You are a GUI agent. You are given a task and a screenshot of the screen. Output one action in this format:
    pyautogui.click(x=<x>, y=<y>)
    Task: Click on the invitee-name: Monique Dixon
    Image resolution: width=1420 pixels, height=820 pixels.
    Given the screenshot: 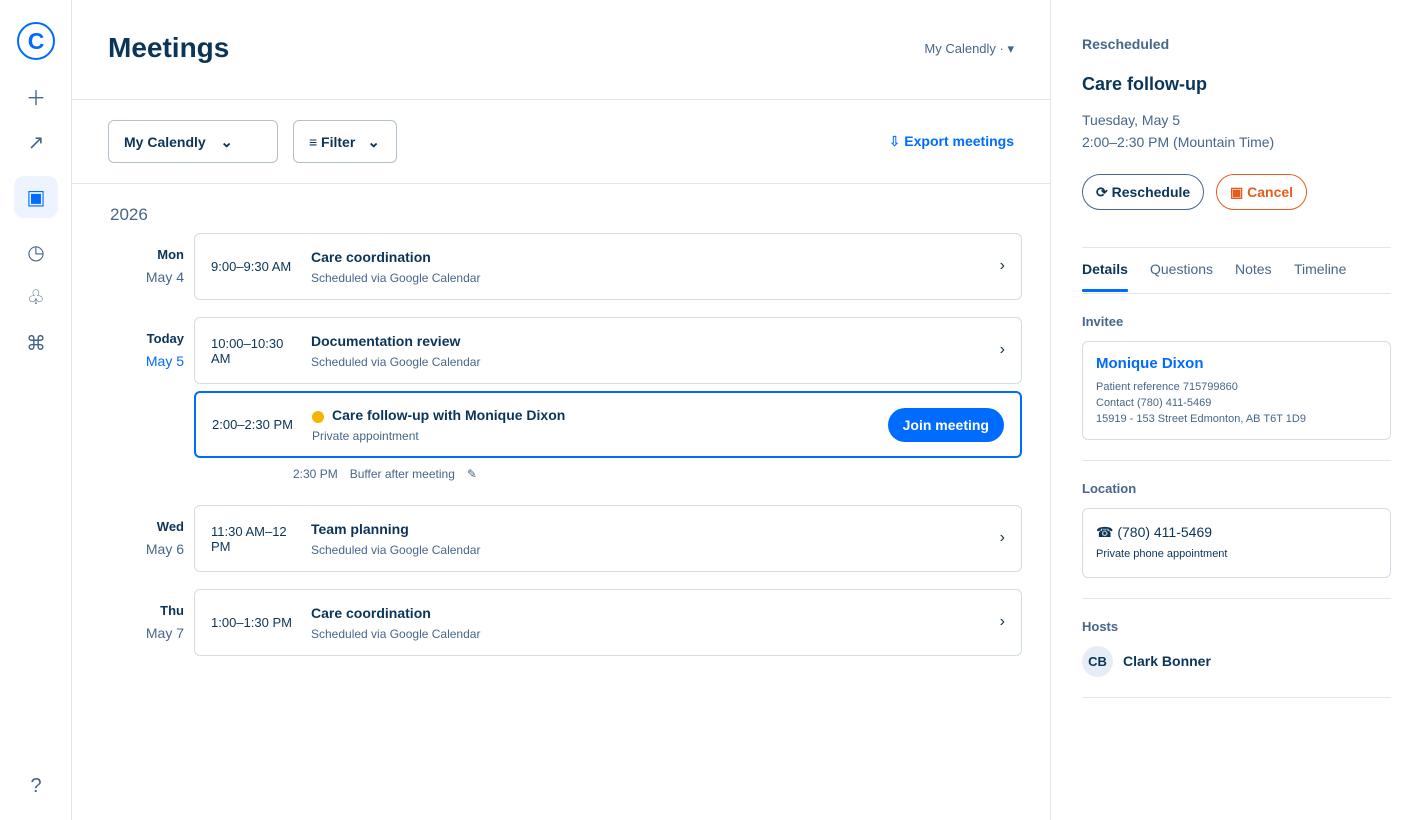 What is the action you would take?
    pyautogui.click(x=1150, y=363)
    